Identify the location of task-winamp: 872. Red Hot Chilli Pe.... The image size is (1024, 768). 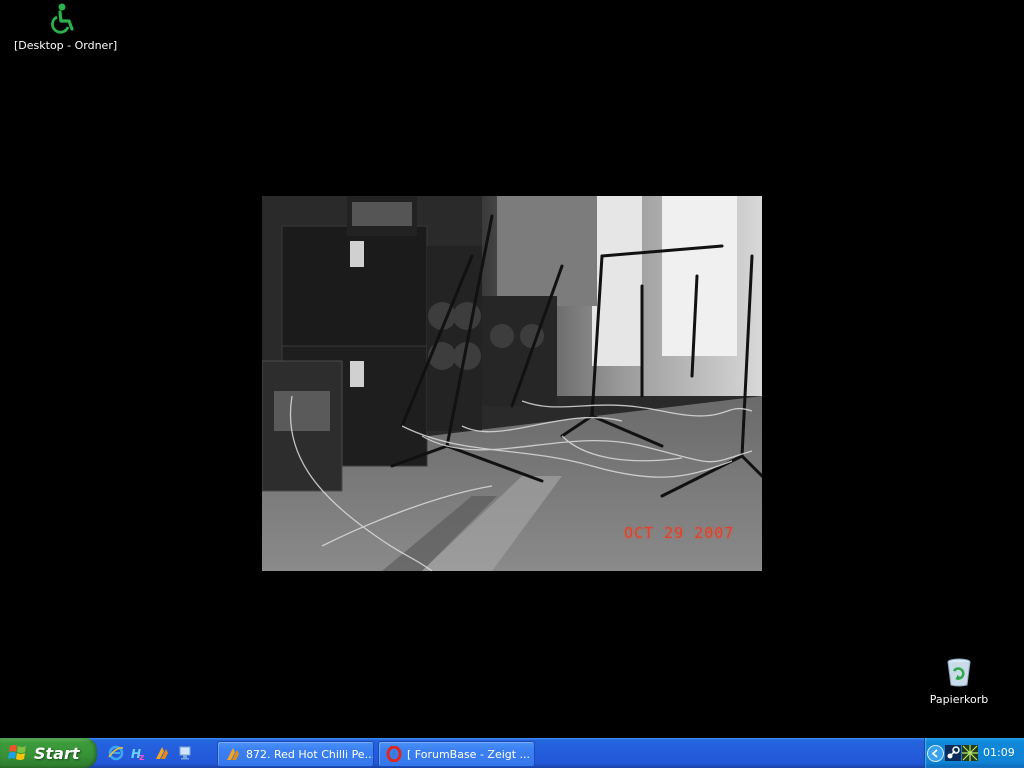
(295, 754).